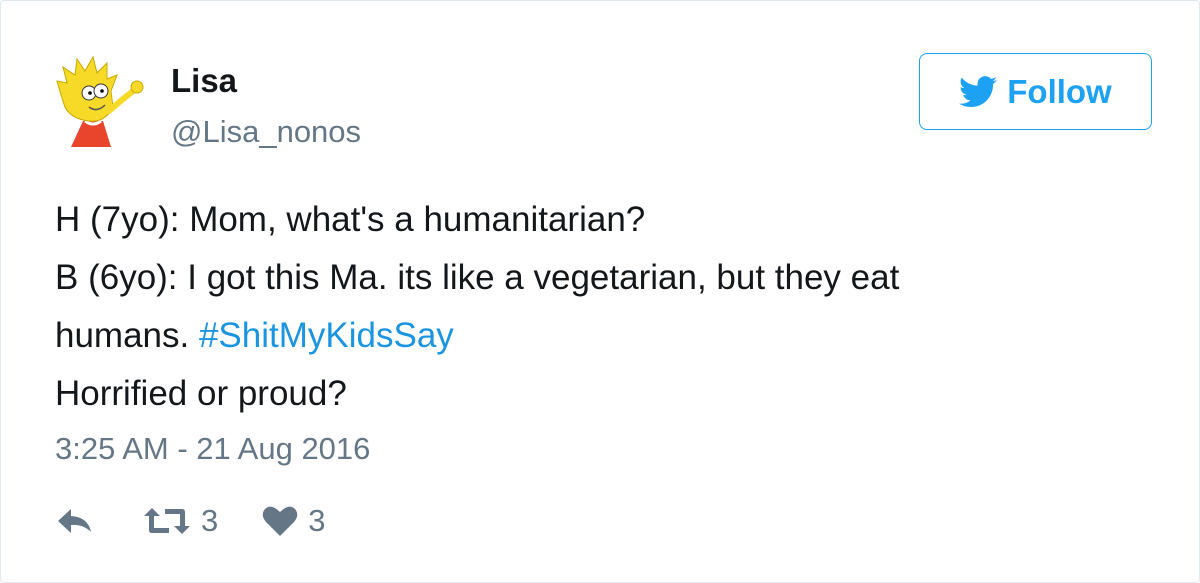 Image resolution: width=1200 pixels, height=583 pixels. What do you see at coordinates (350, 219) in the screenshot?
I see `tweet-line: H (7yo): Mom, what's a humanitarian?` at bounding box center [350, 219].